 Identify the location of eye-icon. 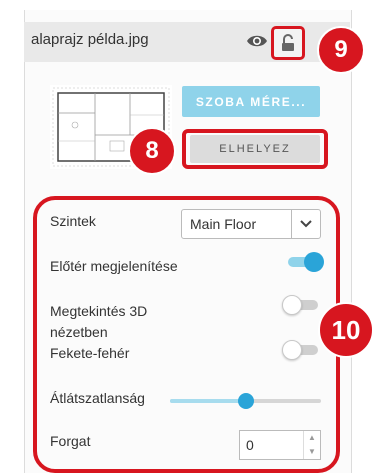
(257, 41).